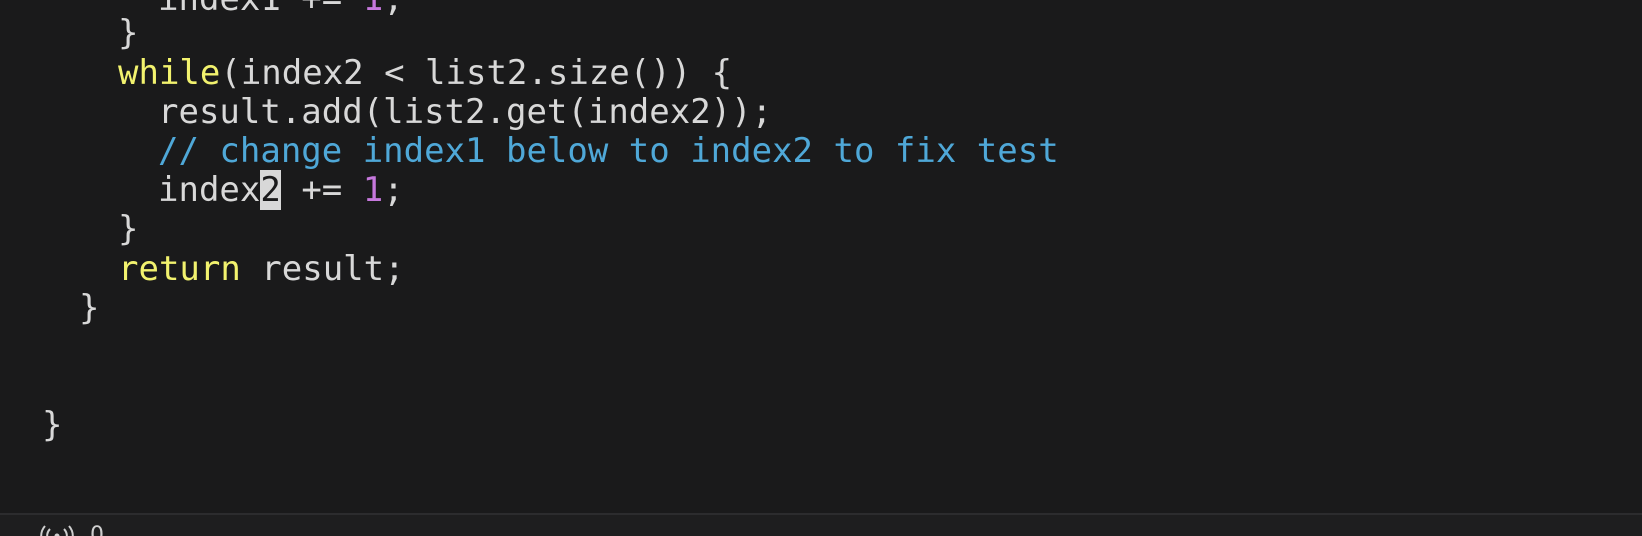 The width and height of the screenshot is (1642, 536). I want to click on text-cursor: 2, so click(270, 190).